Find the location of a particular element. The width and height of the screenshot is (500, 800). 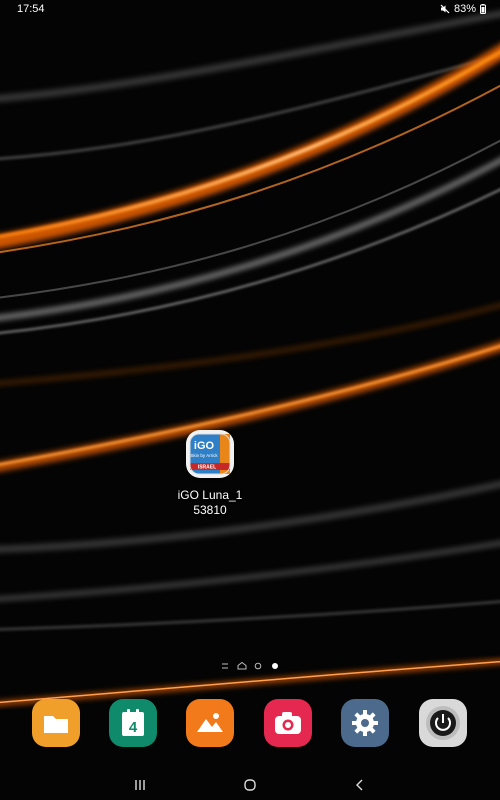

page-indicator-home is located at coordinates (242, 665).